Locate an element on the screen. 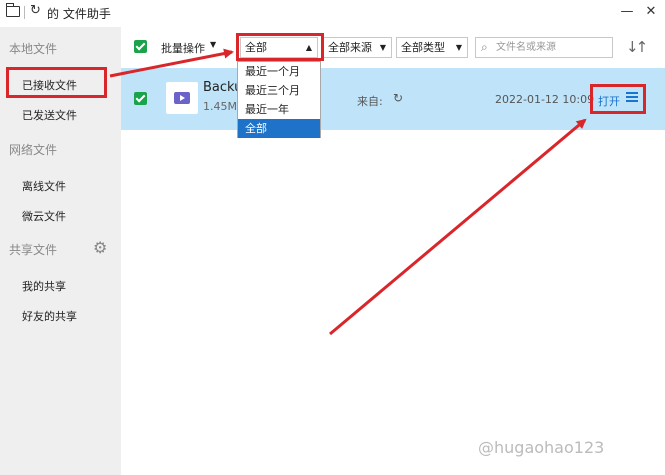  annotation-arrow-to-filter is located at coordinates (171, 63).